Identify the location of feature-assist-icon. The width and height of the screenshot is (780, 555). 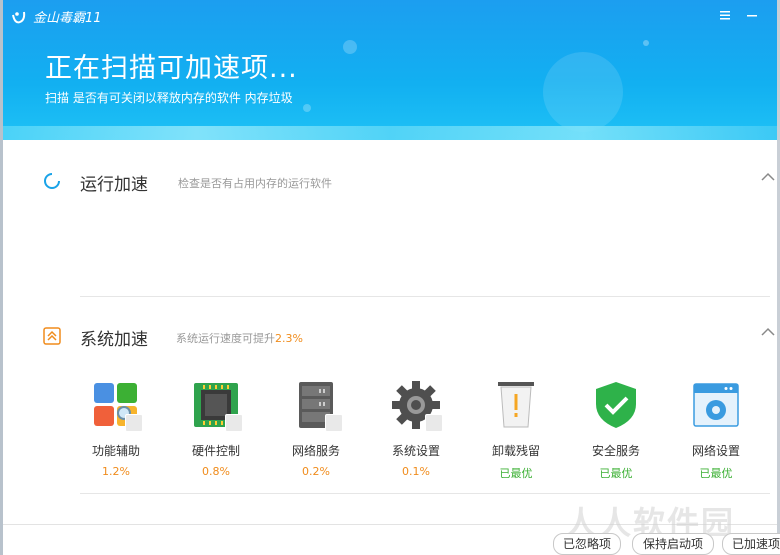
(117, 406).